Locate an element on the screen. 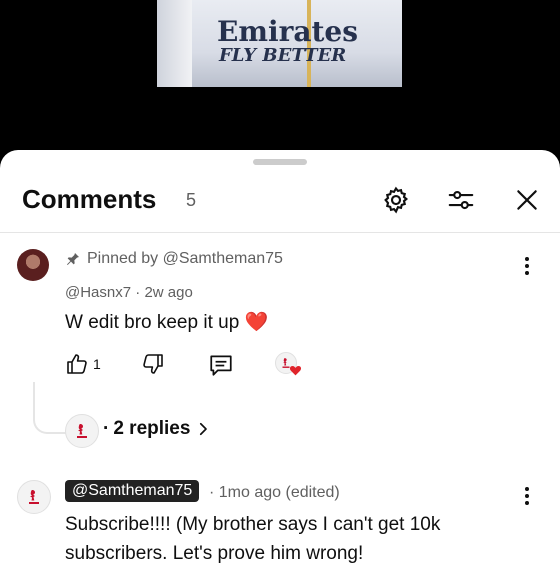 The height and width of the screenshot is (570, 560). replies-label: 2 replies is located at coordinates (152, 428).